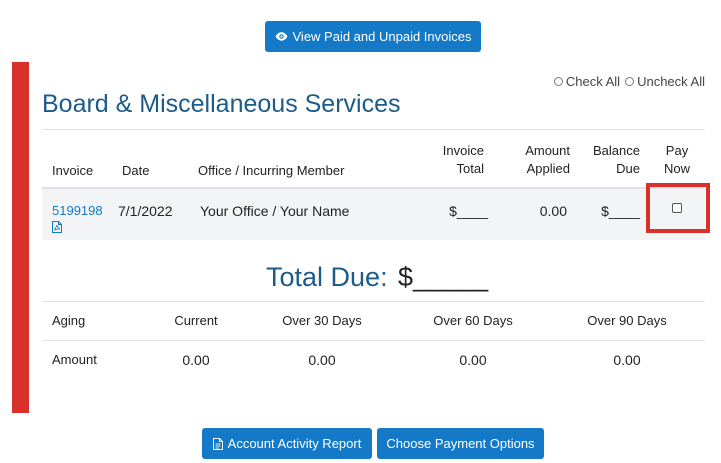 The image size is (721, 463). What do you see at coordinates (196, 320) in the screenshot?
I see `aging-header-current: Current` at bounding box center [196, 320].